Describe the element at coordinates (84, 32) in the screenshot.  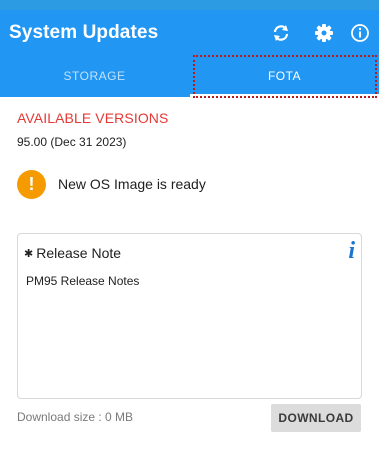
I see `app-title: System Updates` at that location.